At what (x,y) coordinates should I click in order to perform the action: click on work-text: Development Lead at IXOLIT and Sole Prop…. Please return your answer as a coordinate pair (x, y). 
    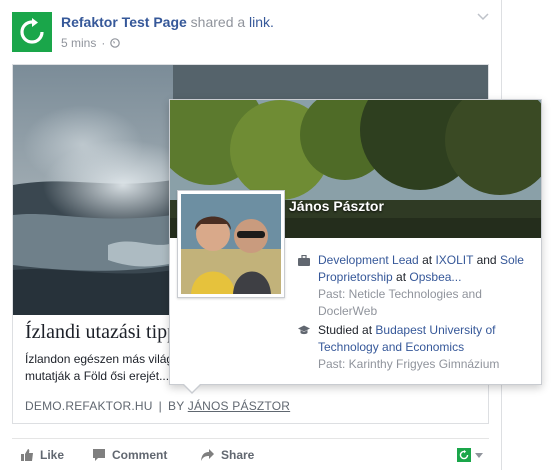
    Looking at the image, I should click on (429, 286).